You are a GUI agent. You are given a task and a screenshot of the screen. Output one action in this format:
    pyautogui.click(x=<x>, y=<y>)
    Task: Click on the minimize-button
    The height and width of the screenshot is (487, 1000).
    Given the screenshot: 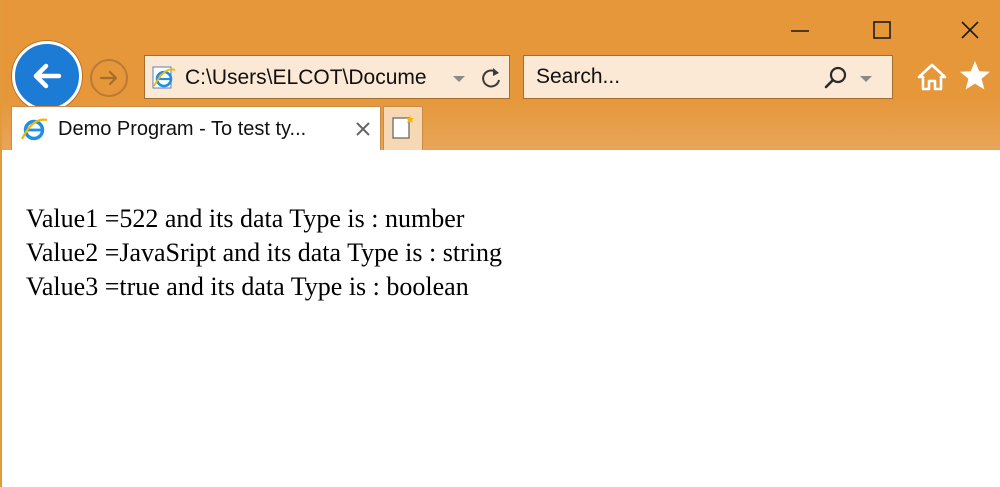 What is the action you would take?
    pyautogui.click(x=800, y=30)
    